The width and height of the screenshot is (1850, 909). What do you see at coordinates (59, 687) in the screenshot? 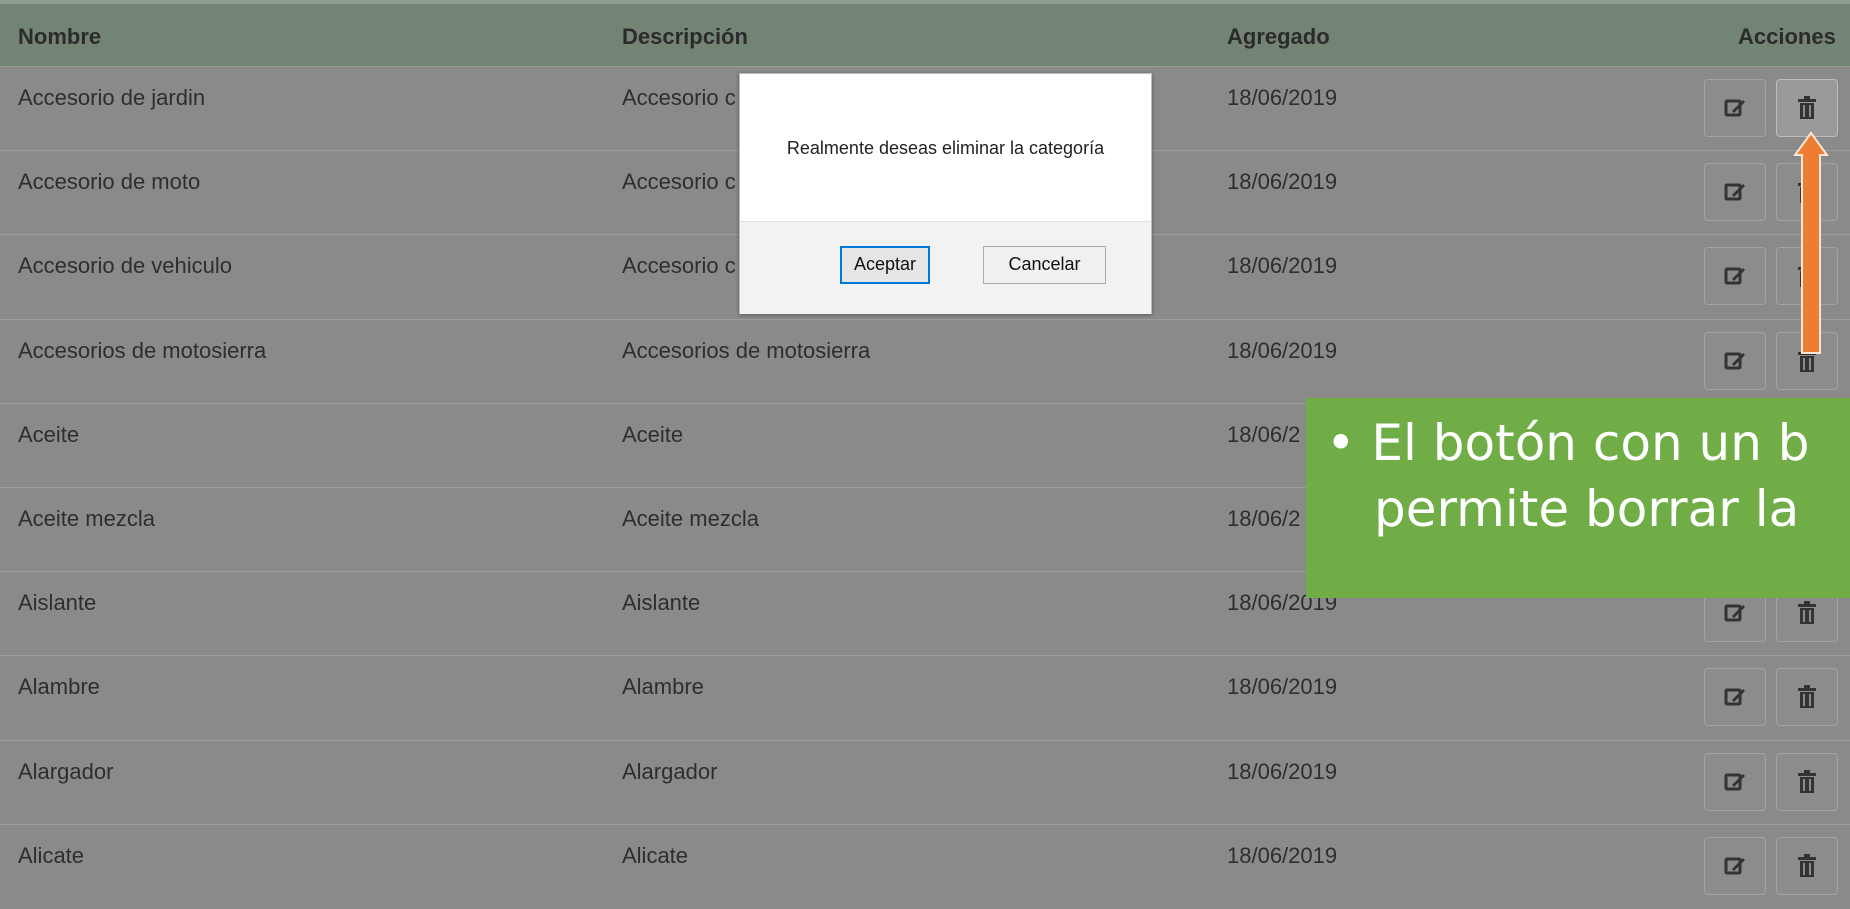
I see `cell-nombre: Alambre` at bounding box center [59, 687].